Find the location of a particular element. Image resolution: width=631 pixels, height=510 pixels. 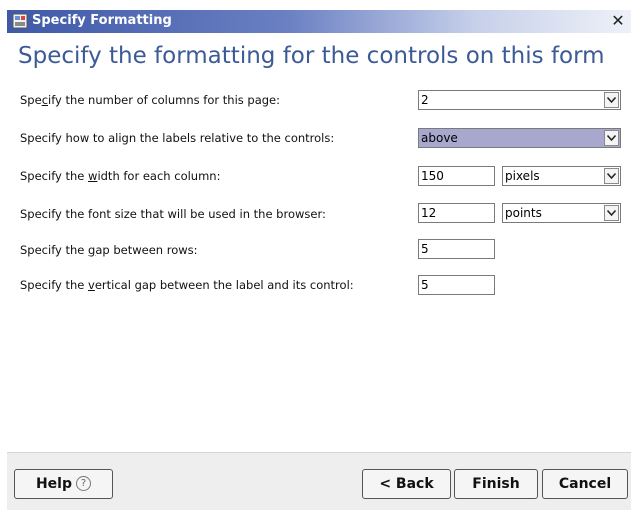

back-button: < Back is located at coordinates (406, 484).